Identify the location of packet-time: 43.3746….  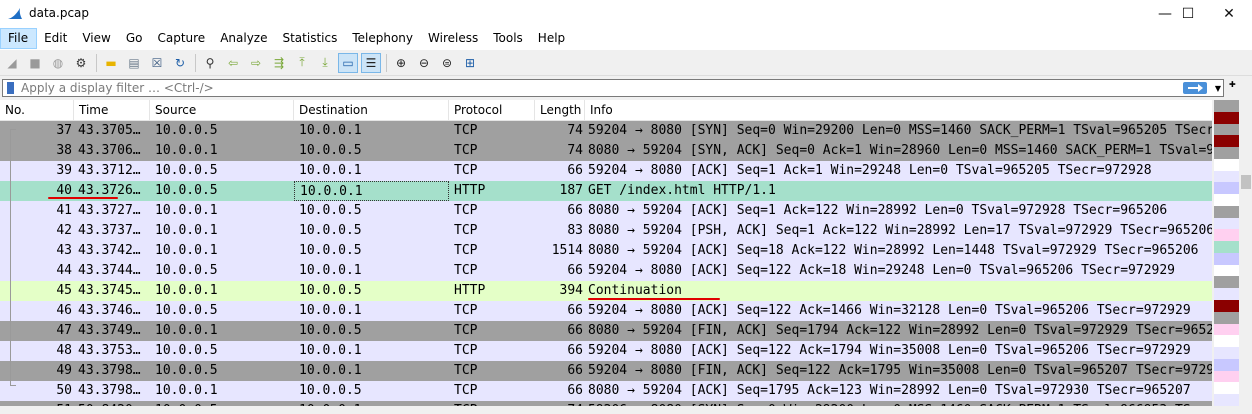
(109, 310).